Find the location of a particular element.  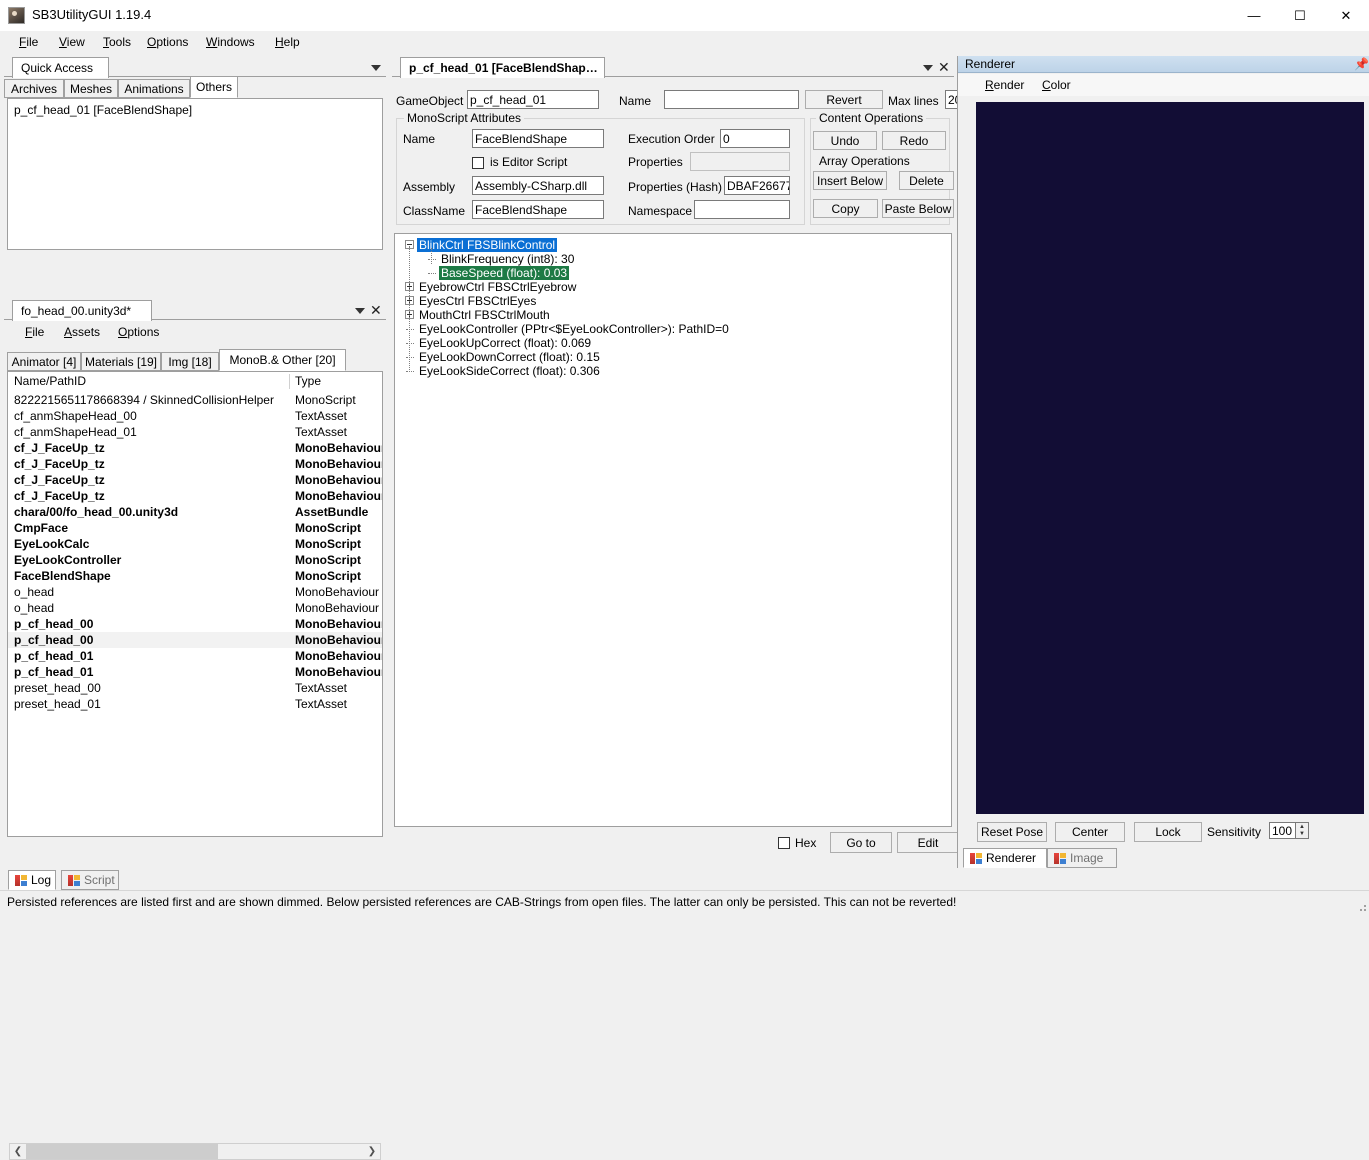

tree-node: BlinkCtrl FBSBlinkControl is located at coordinates (673, 245).